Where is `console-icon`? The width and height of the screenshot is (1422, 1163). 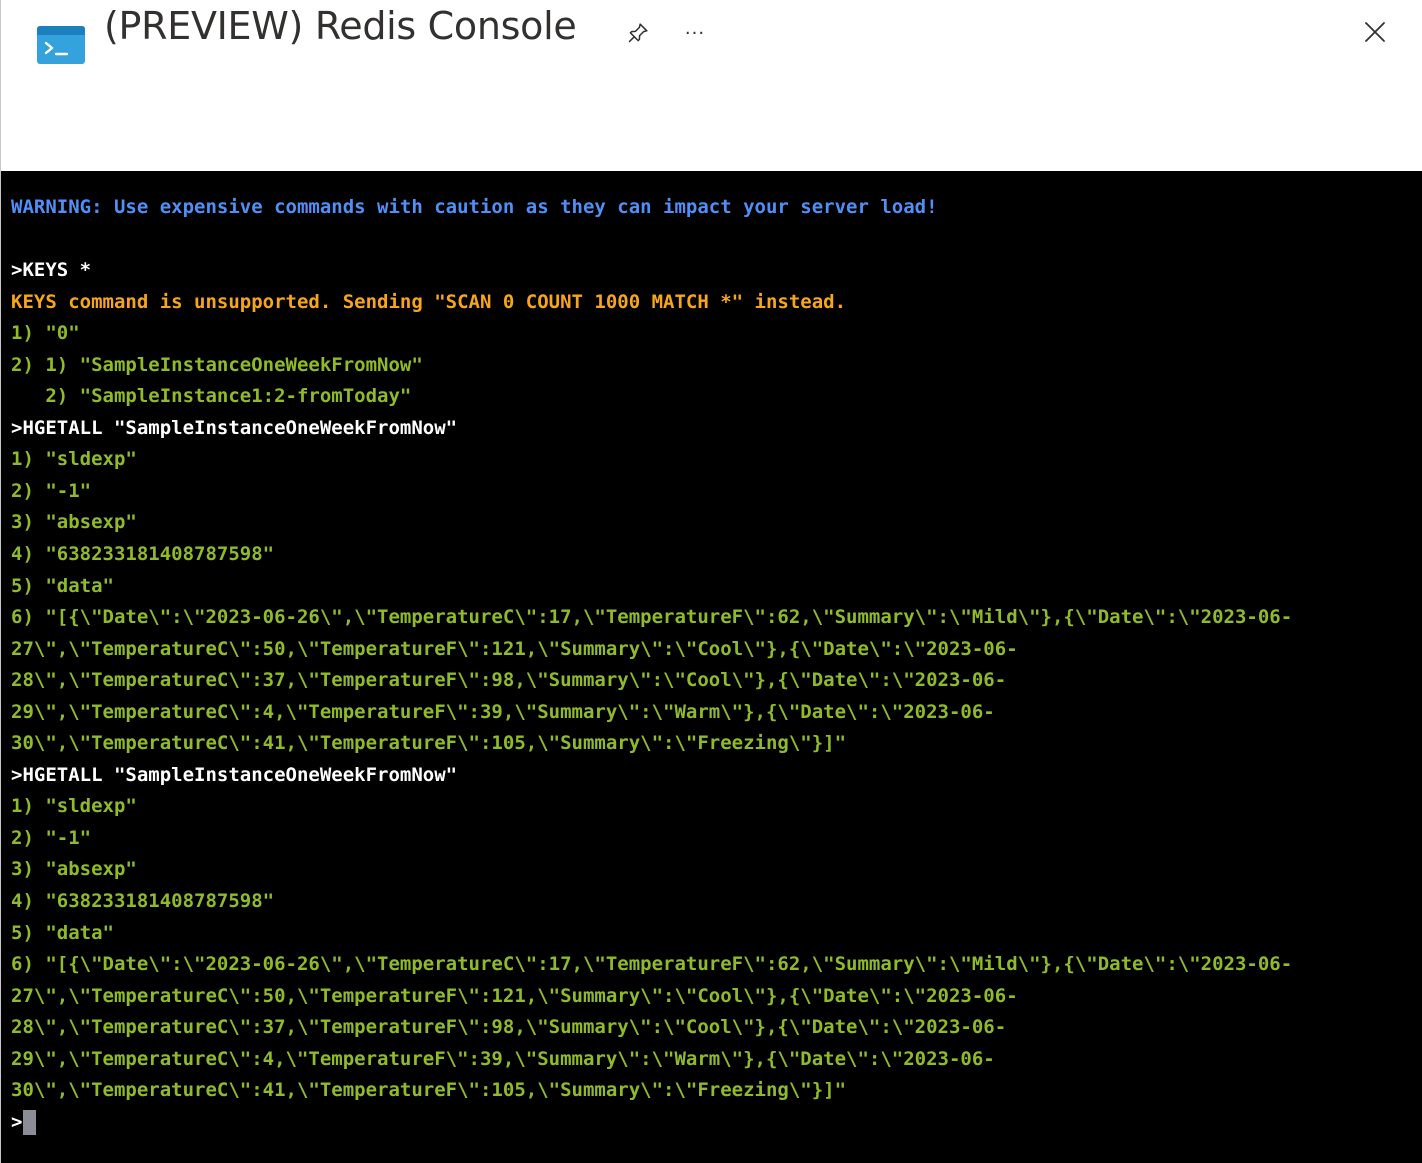
console-icon is located at coordinates (61, 45).